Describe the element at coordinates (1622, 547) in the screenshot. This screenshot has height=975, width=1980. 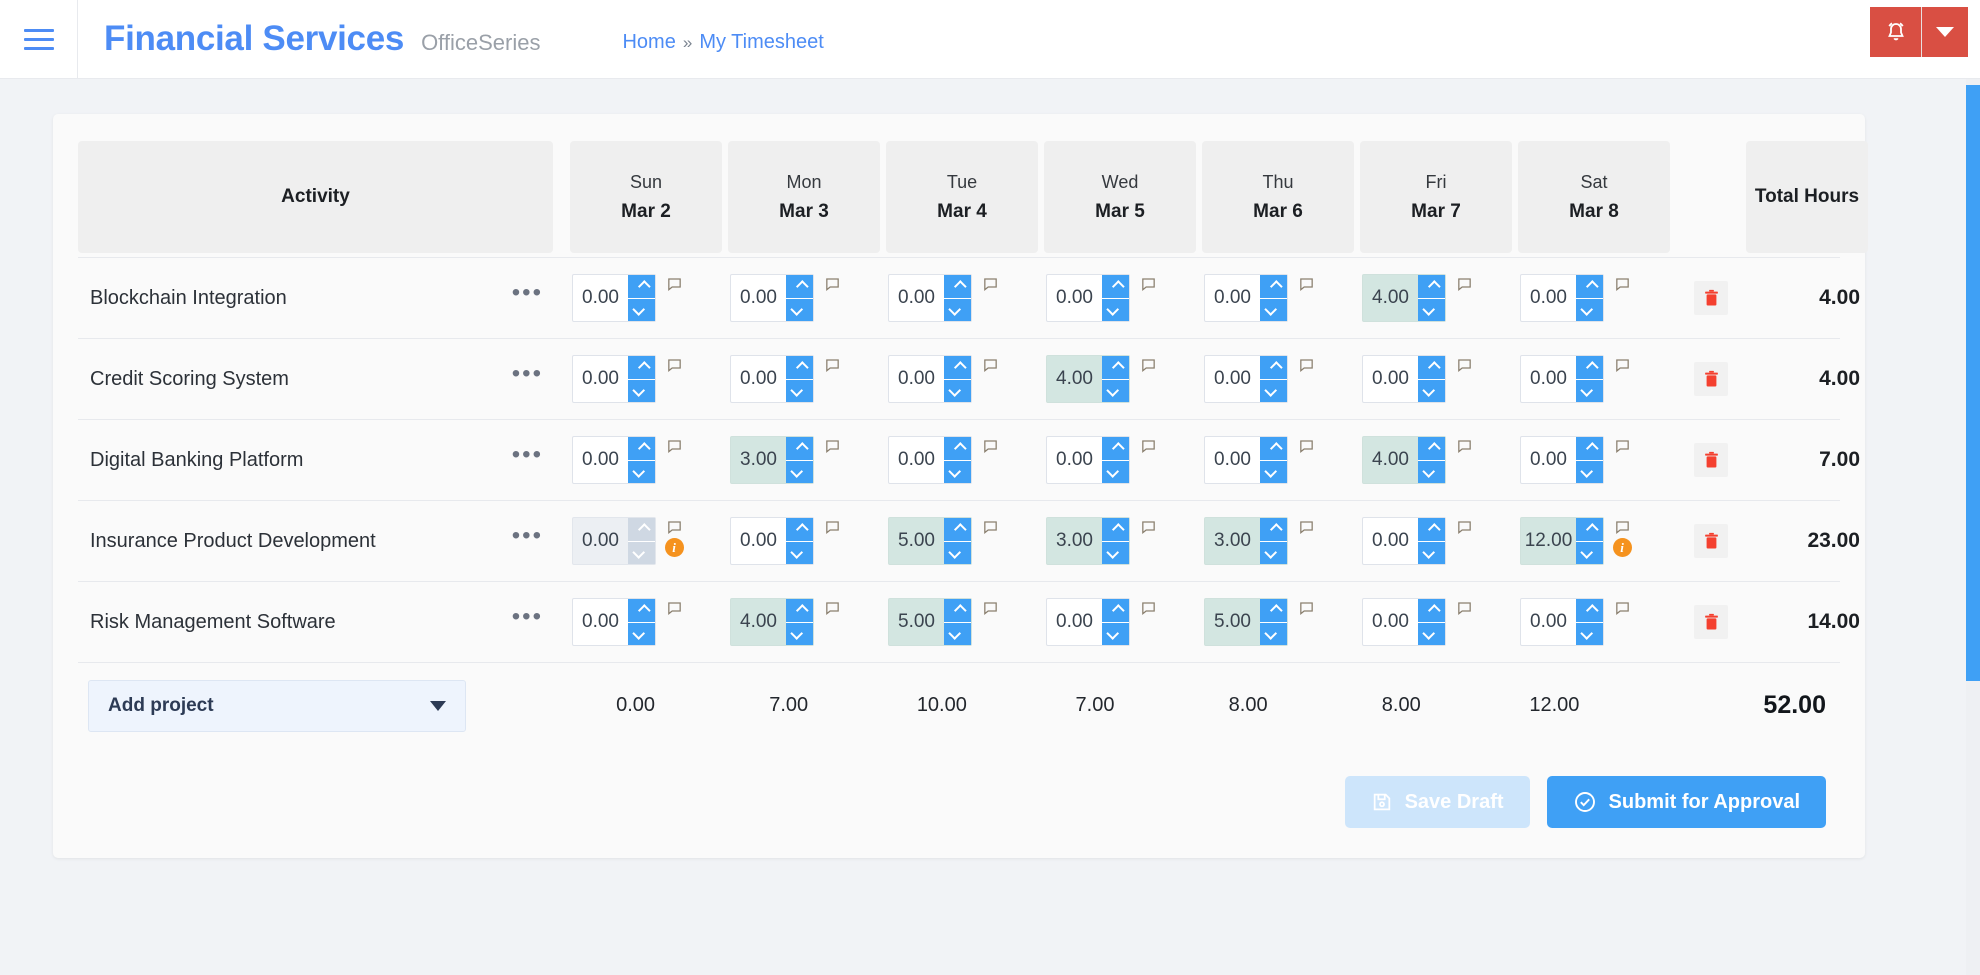
I see `info-badge-icon: i` at that location.